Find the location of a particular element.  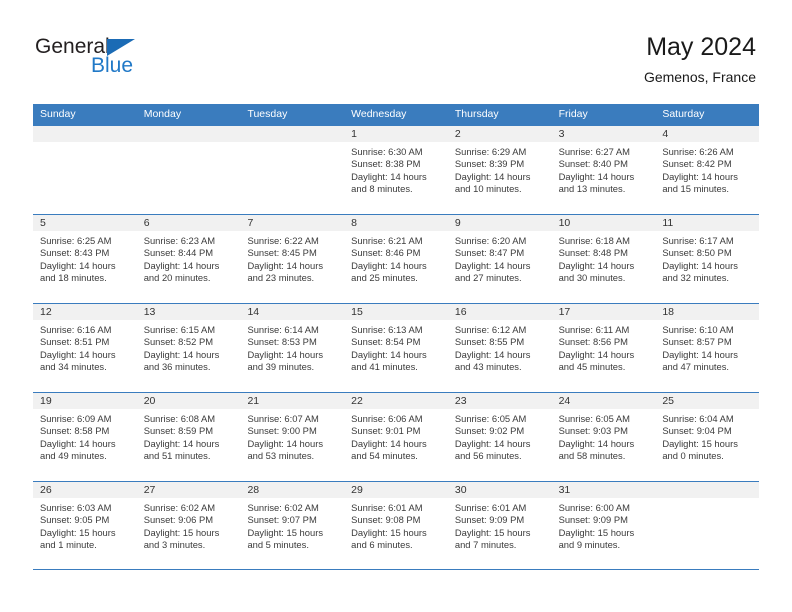

sunset-text: Sunset: 8:51 PM is located at coordinates (75, 342).